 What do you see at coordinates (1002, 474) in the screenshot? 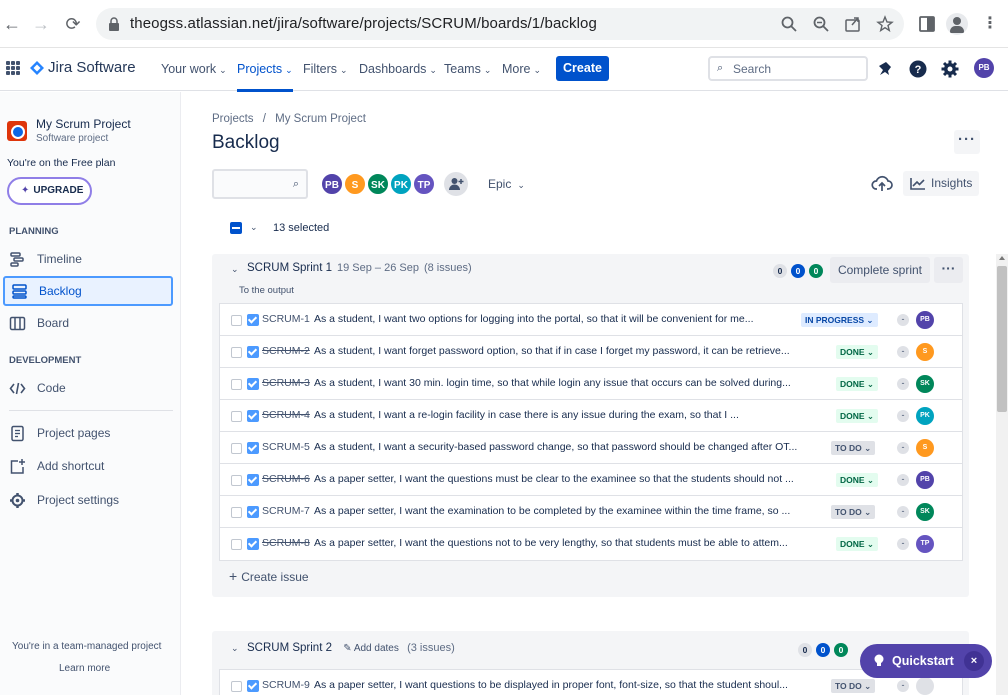
I see `page-scrollbar` at bounding box center [1002, 474].